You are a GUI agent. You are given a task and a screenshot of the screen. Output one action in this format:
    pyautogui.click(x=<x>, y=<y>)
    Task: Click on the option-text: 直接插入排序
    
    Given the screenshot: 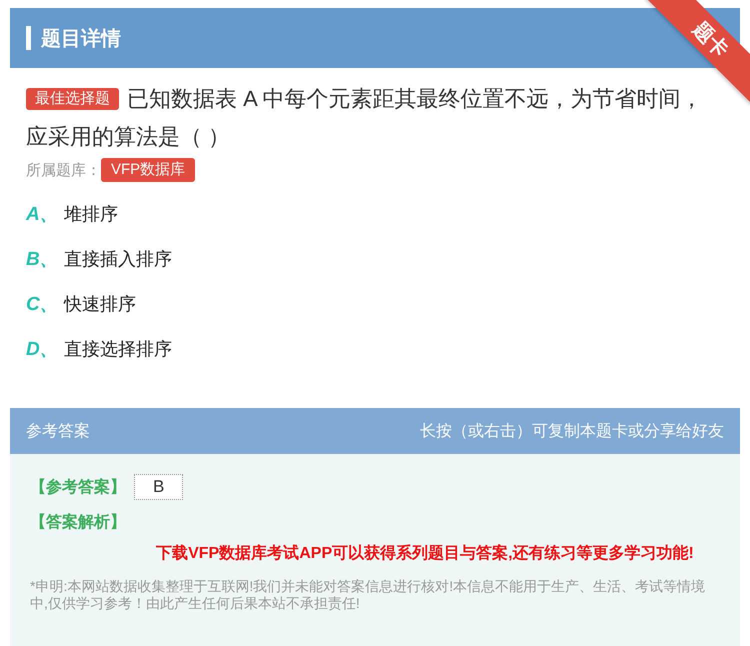 What is the action you would take?
    pyautogui.click(x=118, y=259)
    